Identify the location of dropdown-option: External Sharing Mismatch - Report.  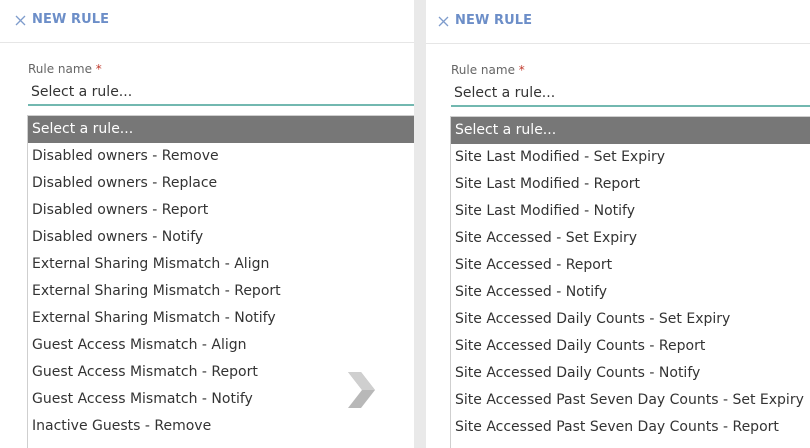
(221, 291).